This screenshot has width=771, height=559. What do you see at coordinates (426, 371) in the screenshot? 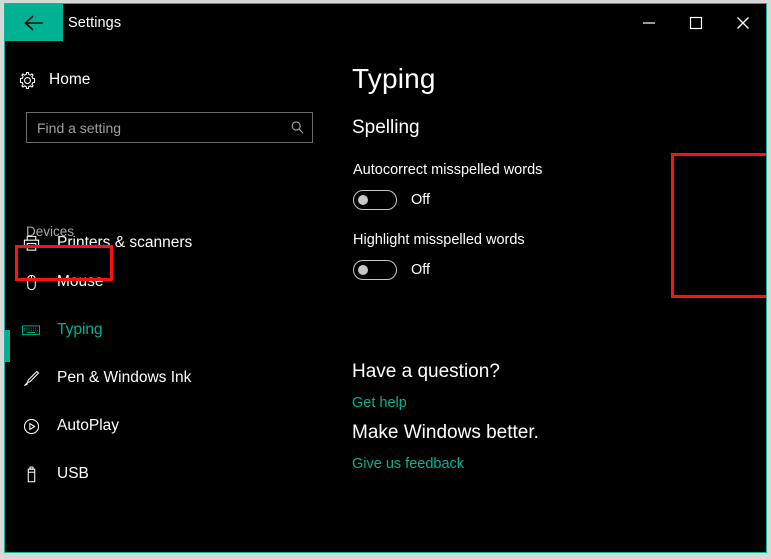
I see `have-a-question-heading: Have a question?` at bounding box center [426, 371].